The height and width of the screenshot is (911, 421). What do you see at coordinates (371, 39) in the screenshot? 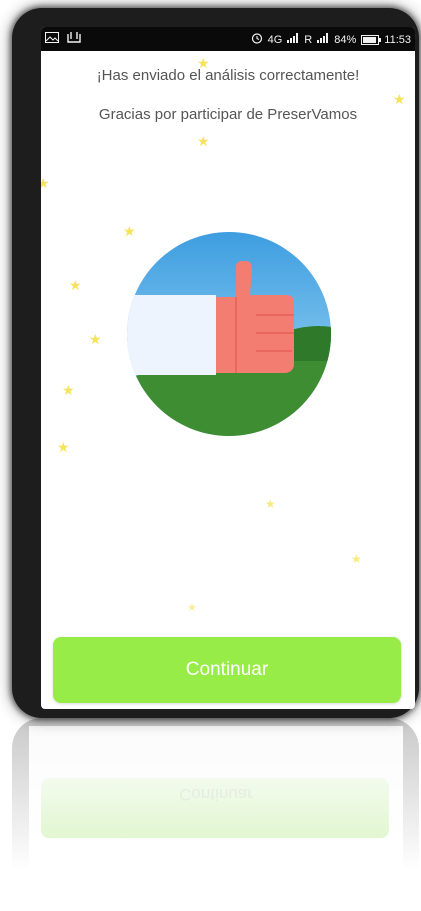
I see `battery-icon` at bounding box center [371, 39].